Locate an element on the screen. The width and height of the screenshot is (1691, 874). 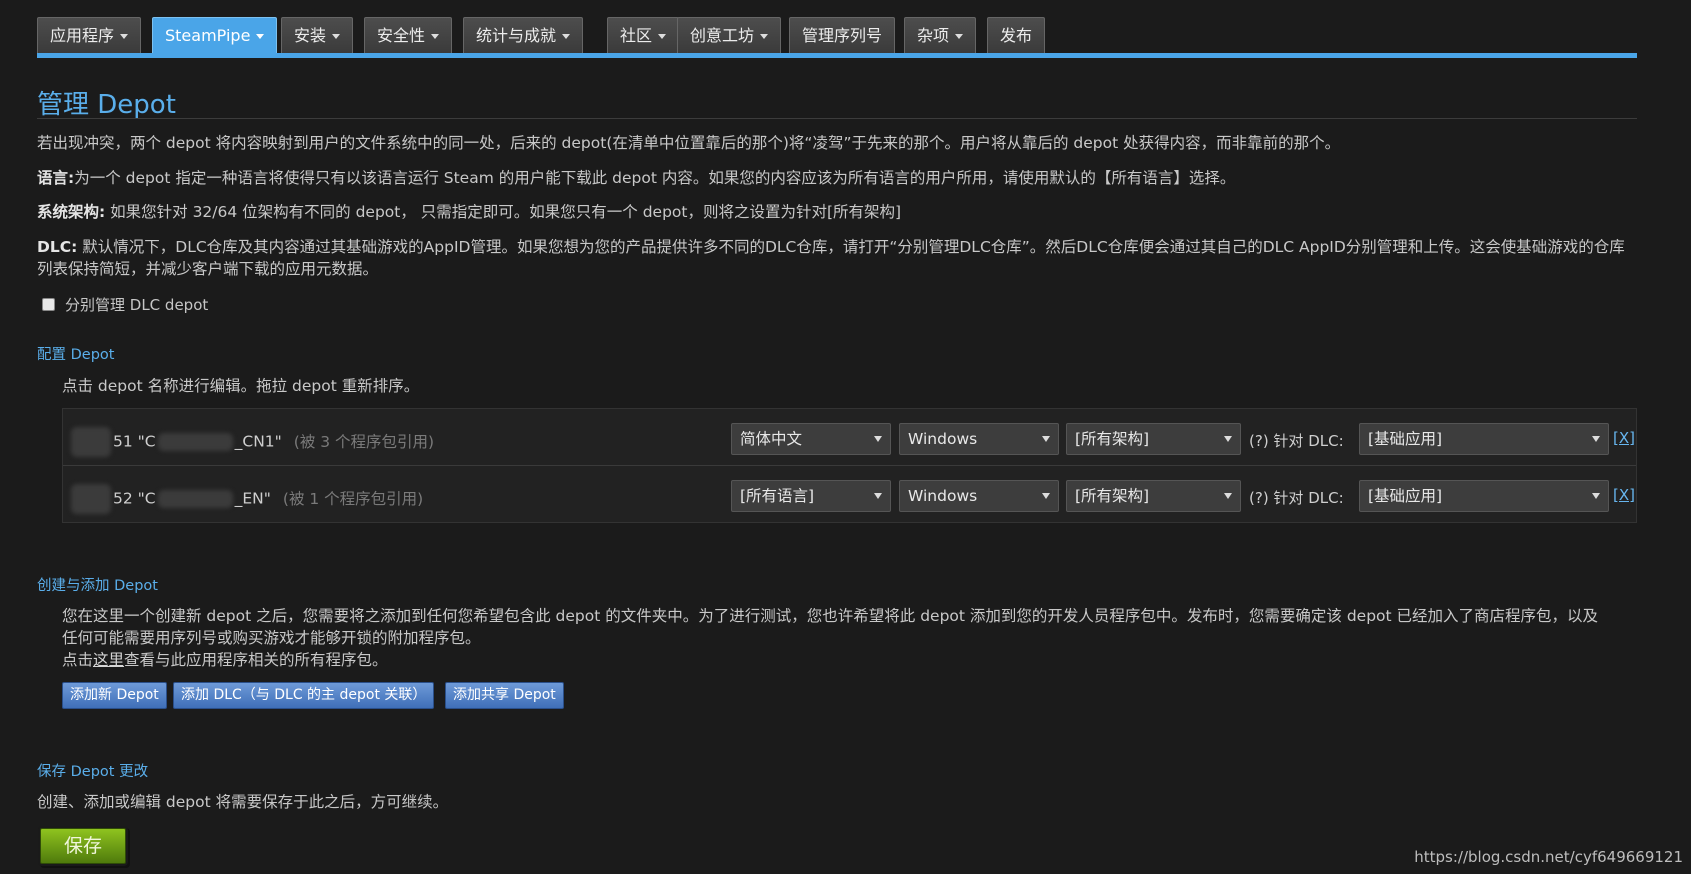
dlc-label: DLC: is located at coordinates (57, 247).